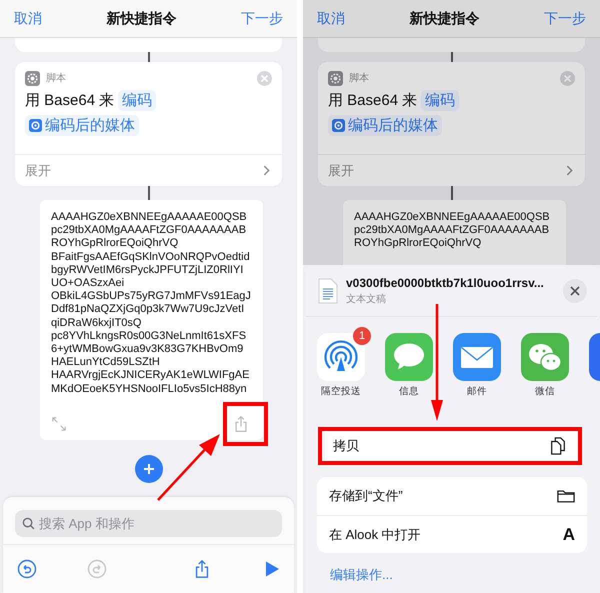  What do you see at coordinates (148, 523) in the screenshot?
I see `search-field: 搜索 App 和操作` at bounding box center [148, 523].